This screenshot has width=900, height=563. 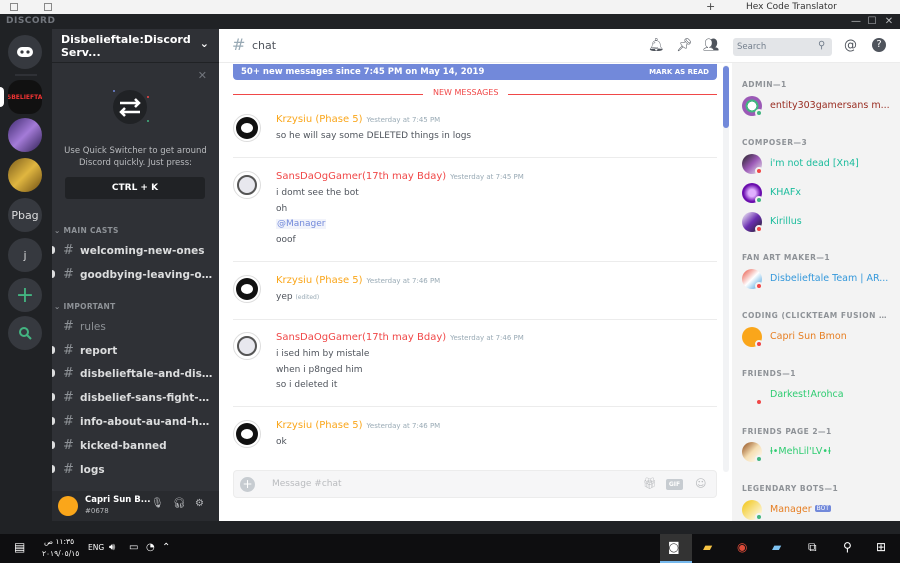 I want to click on member-item: Manager BOT, so click(x=821, y=511).